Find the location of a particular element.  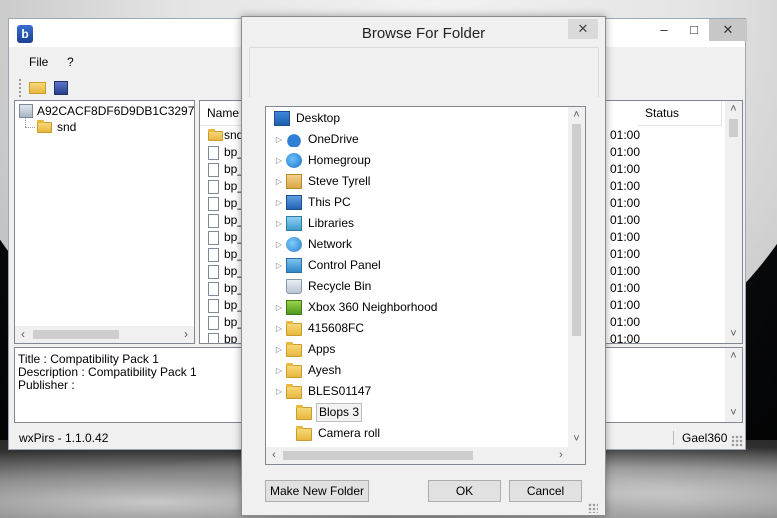

control-panel-icon is located at coordinates (294, 265).